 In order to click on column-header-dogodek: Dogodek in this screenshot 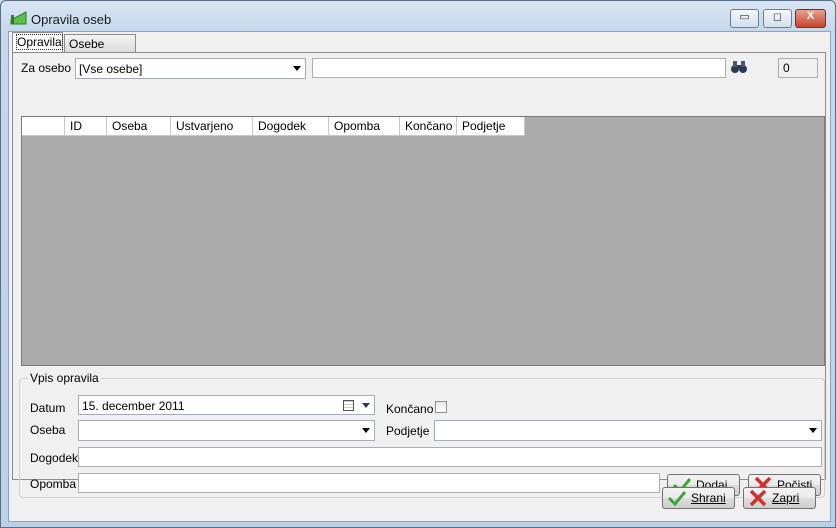, I will do `click(291, 126)`.